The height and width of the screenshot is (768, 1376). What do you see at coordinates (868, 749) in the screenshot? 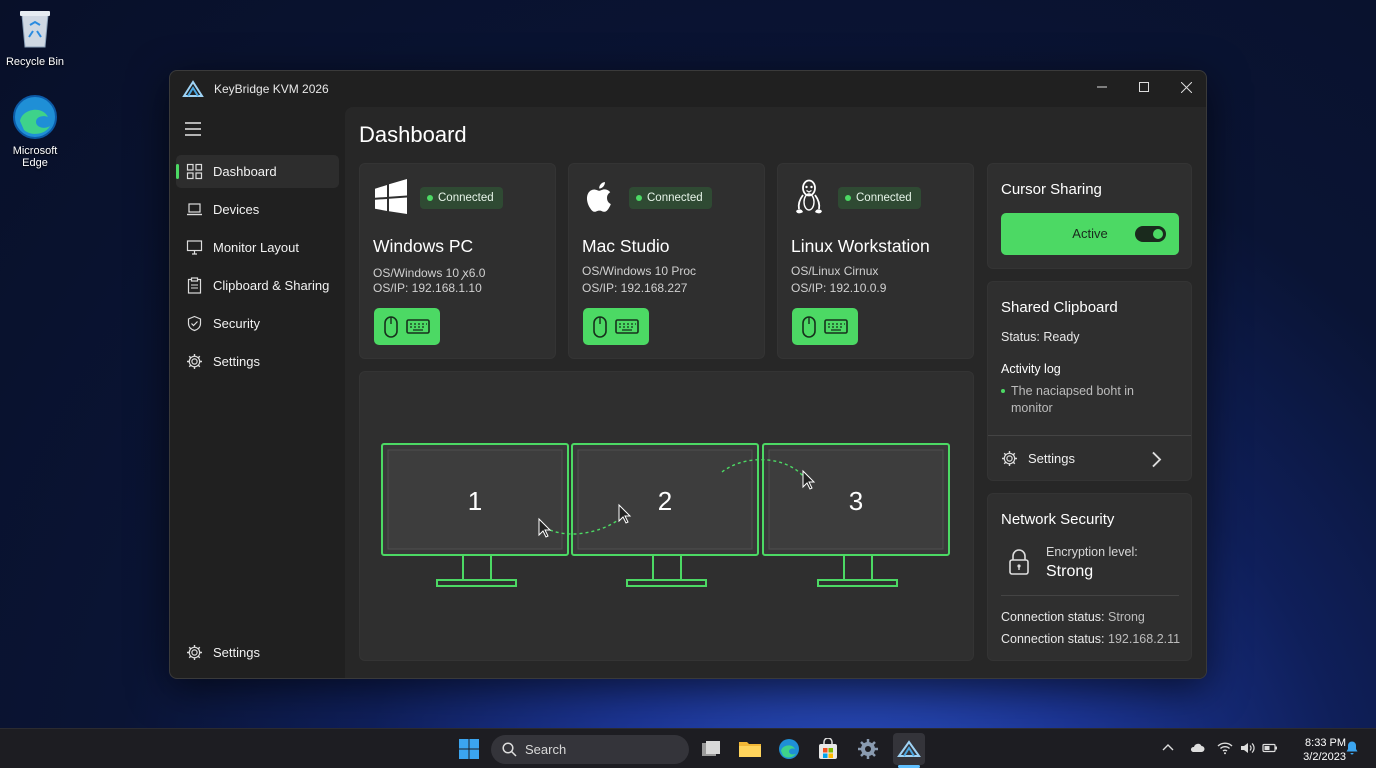
I see `taskbar-settings` at bounding box center [868, 749].